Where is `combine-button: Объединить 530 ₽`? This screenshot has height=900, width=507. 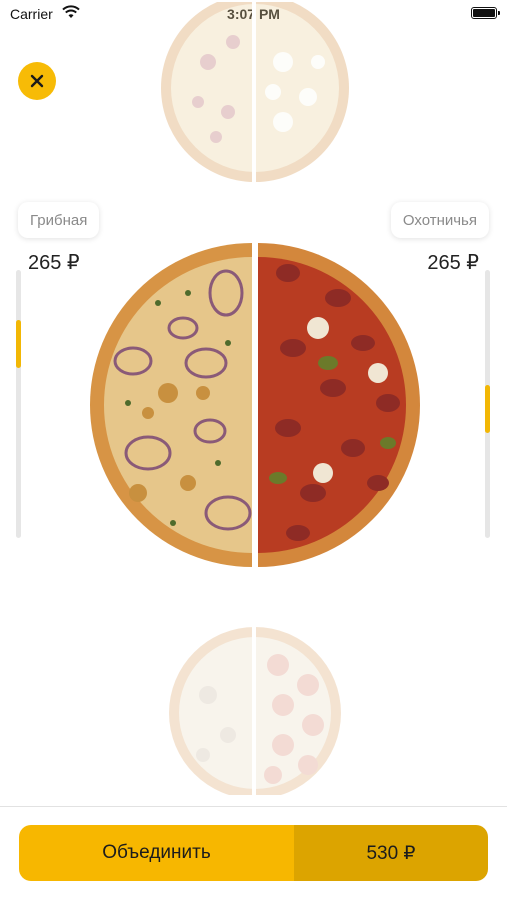
combine-button: Объединить 530 ₽ is located at coordinates (253, 853).